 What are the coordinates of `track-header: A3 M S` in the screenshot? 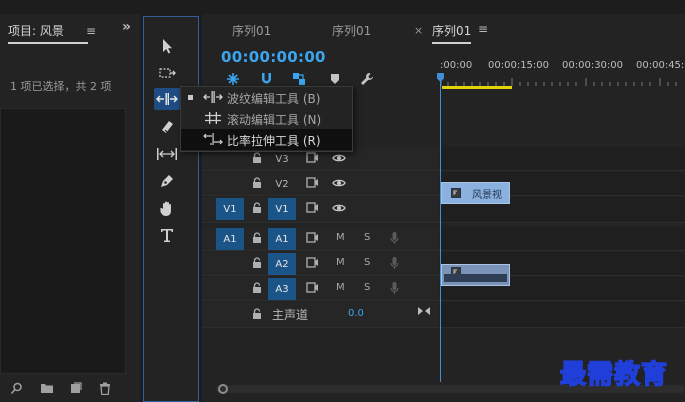 It's located at (320, 288).